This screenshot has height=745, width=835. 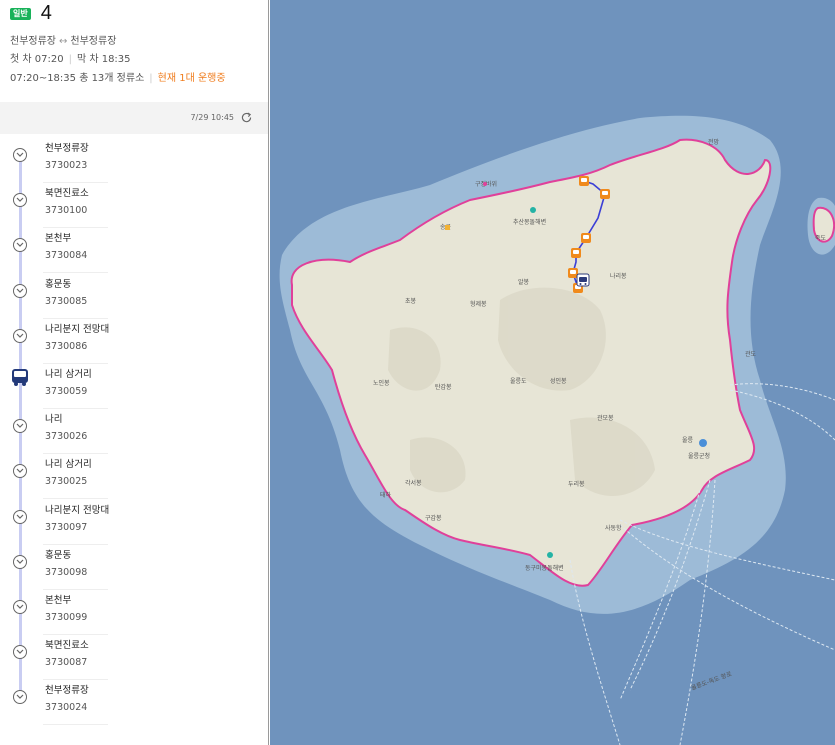 I want to click on route-end-stop: 천부정류장, so click(x=93, y=41).